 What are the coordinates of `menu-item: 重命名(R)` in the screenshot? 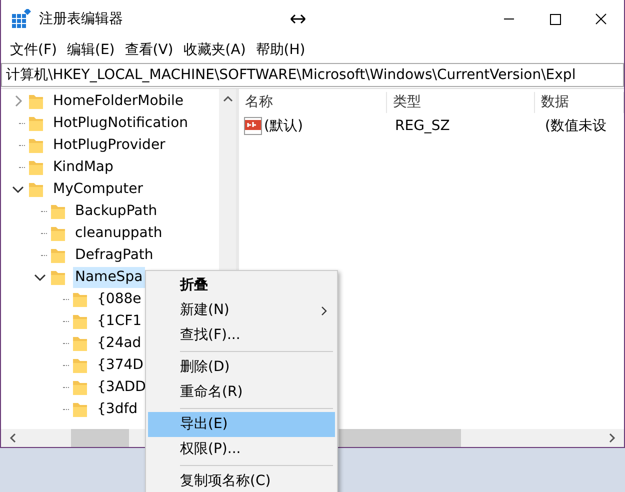 It's located at (241, 392).